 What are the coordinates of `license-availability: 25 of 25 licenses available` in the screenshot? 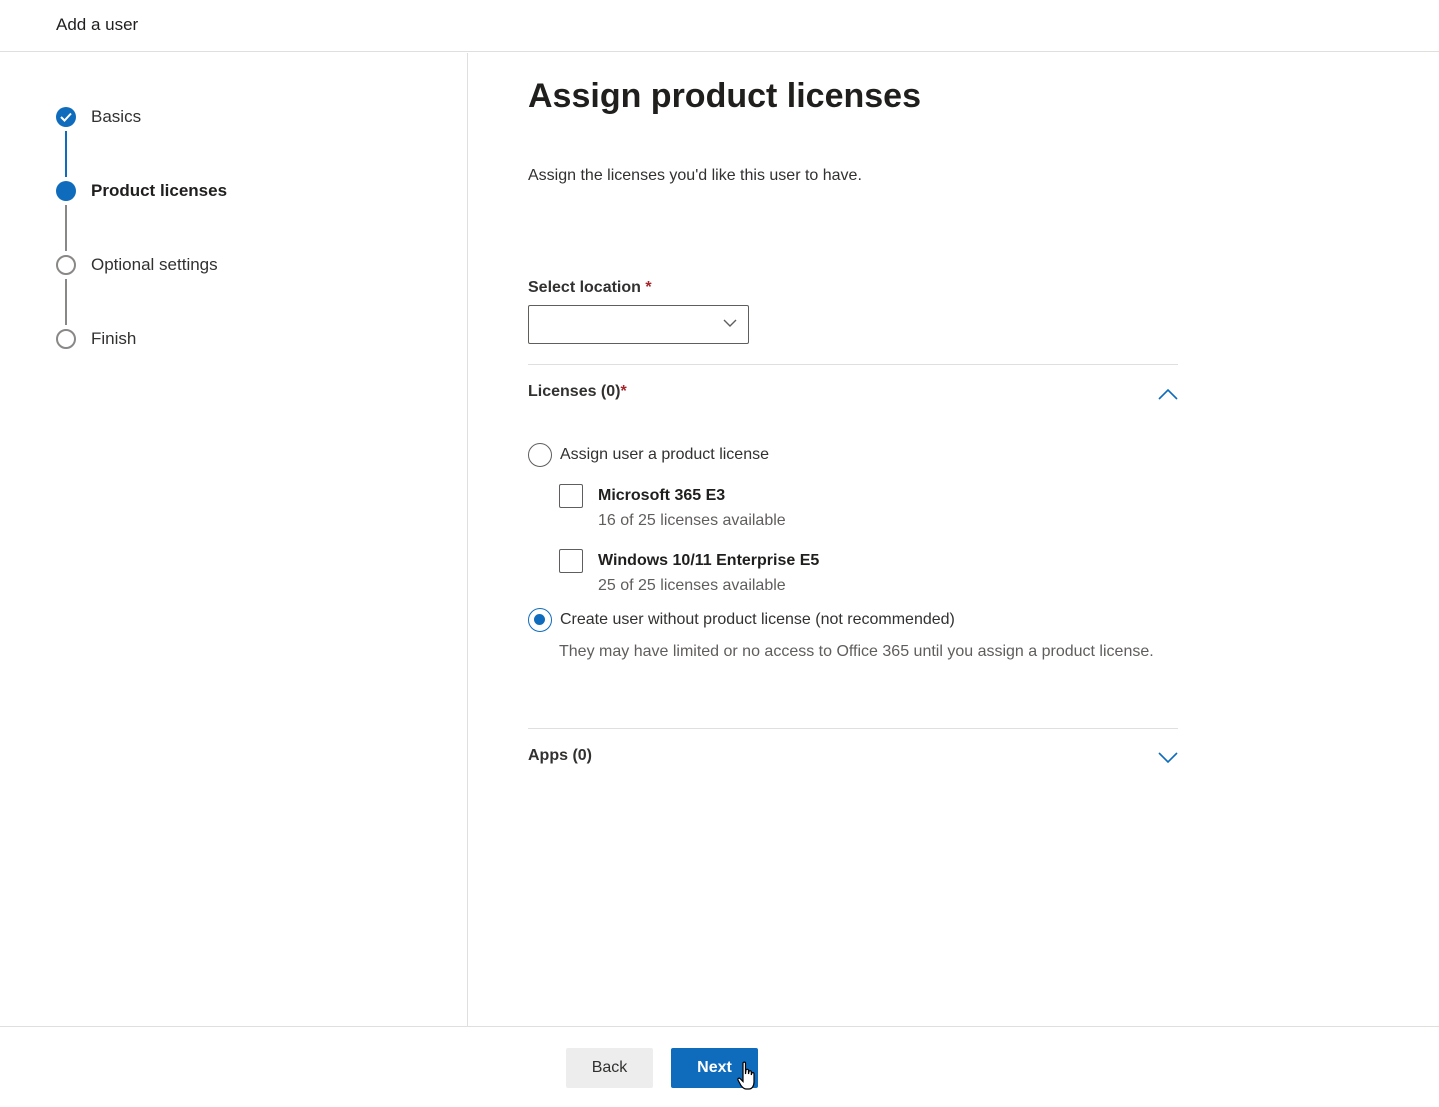 It's located at (692, 585).